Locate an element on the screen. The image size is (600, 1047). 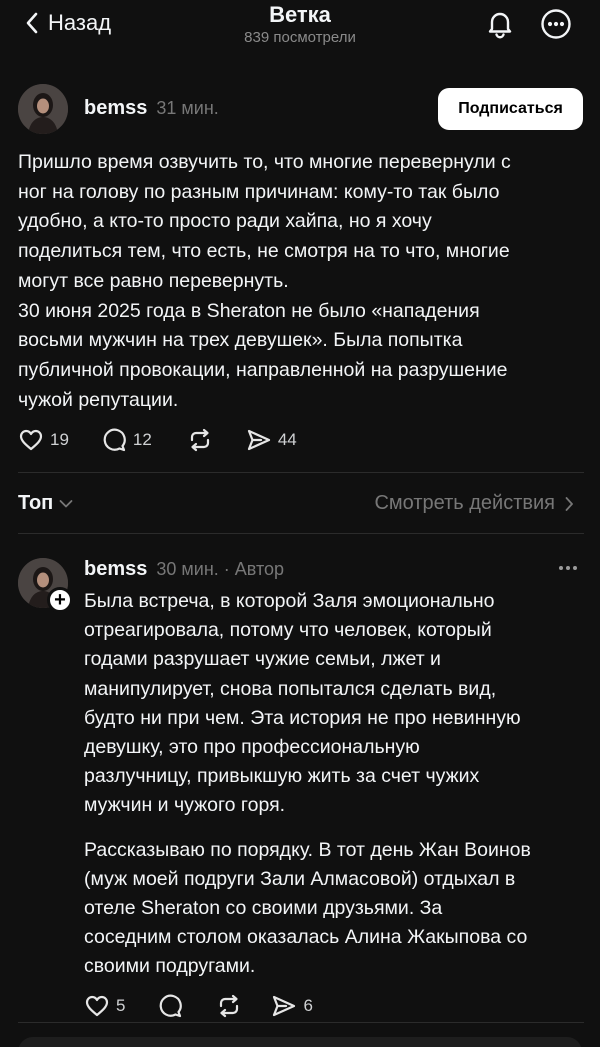
post-text-line: могут все равно перевернуть. is located at coordinates (153, 280).